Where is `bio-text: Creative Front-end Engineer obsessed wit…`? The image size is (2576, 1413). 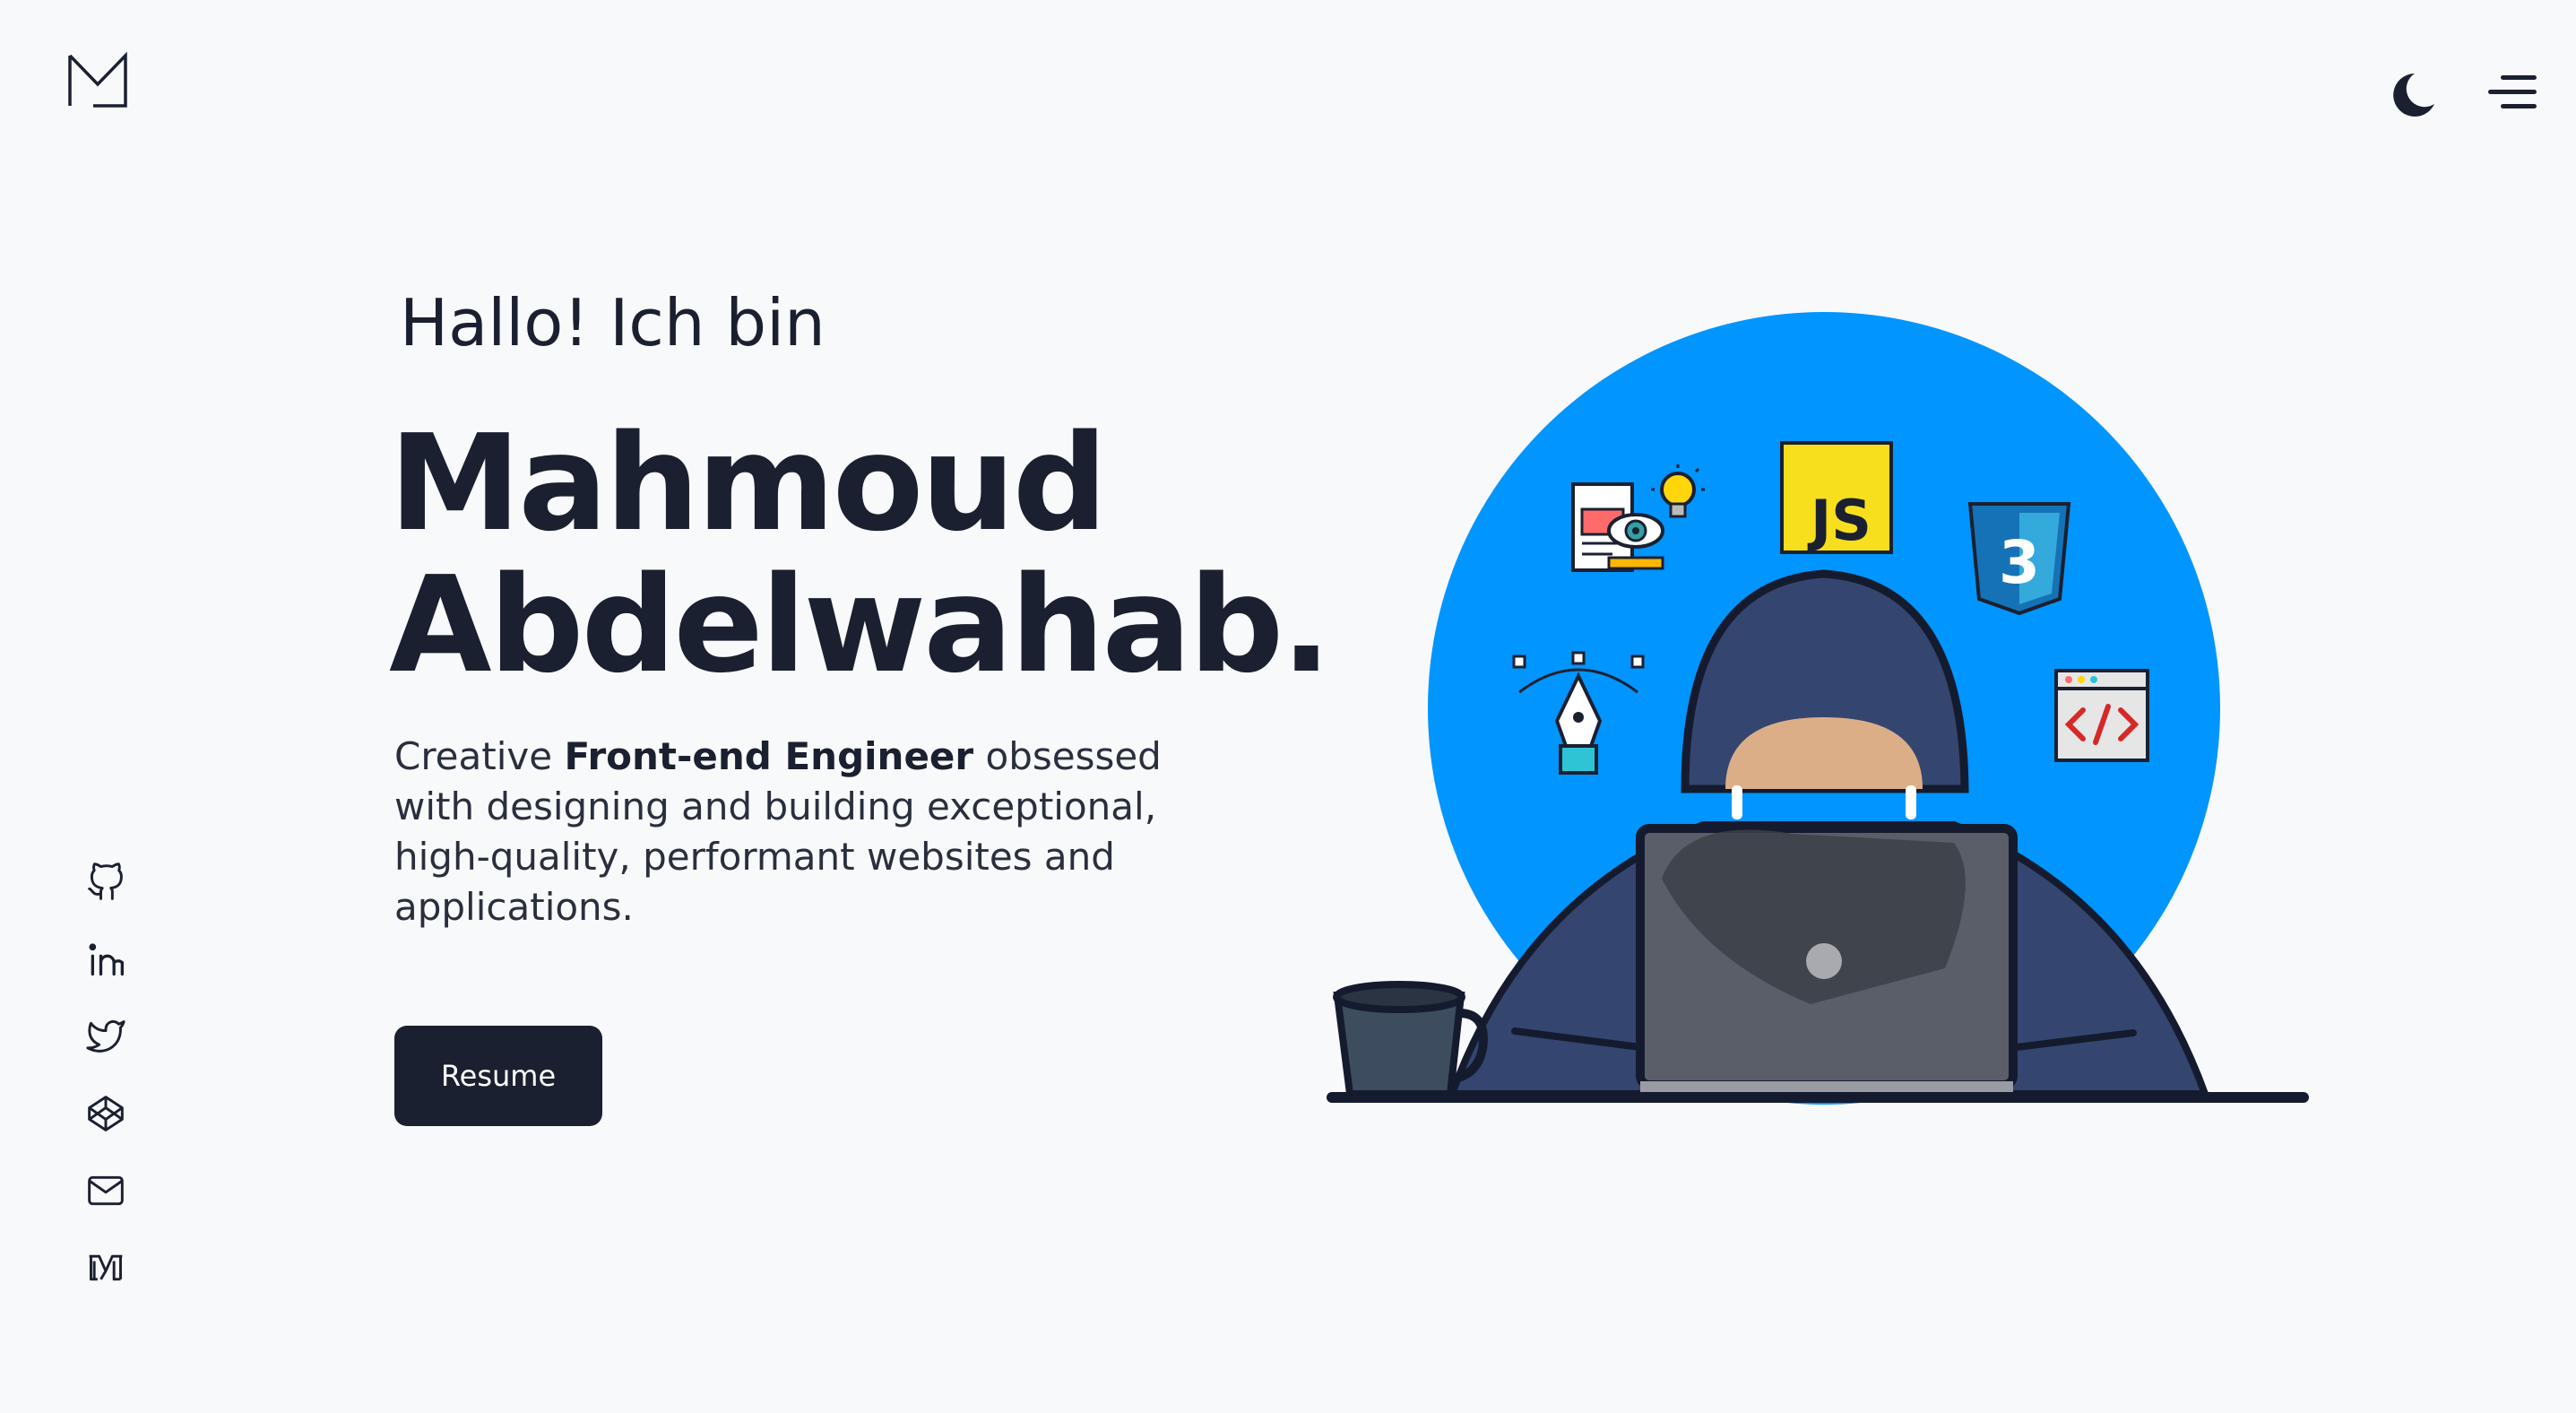 bio-text: Creative Front-end Engineer obsessed wit… is located at coordinates (788, 832).